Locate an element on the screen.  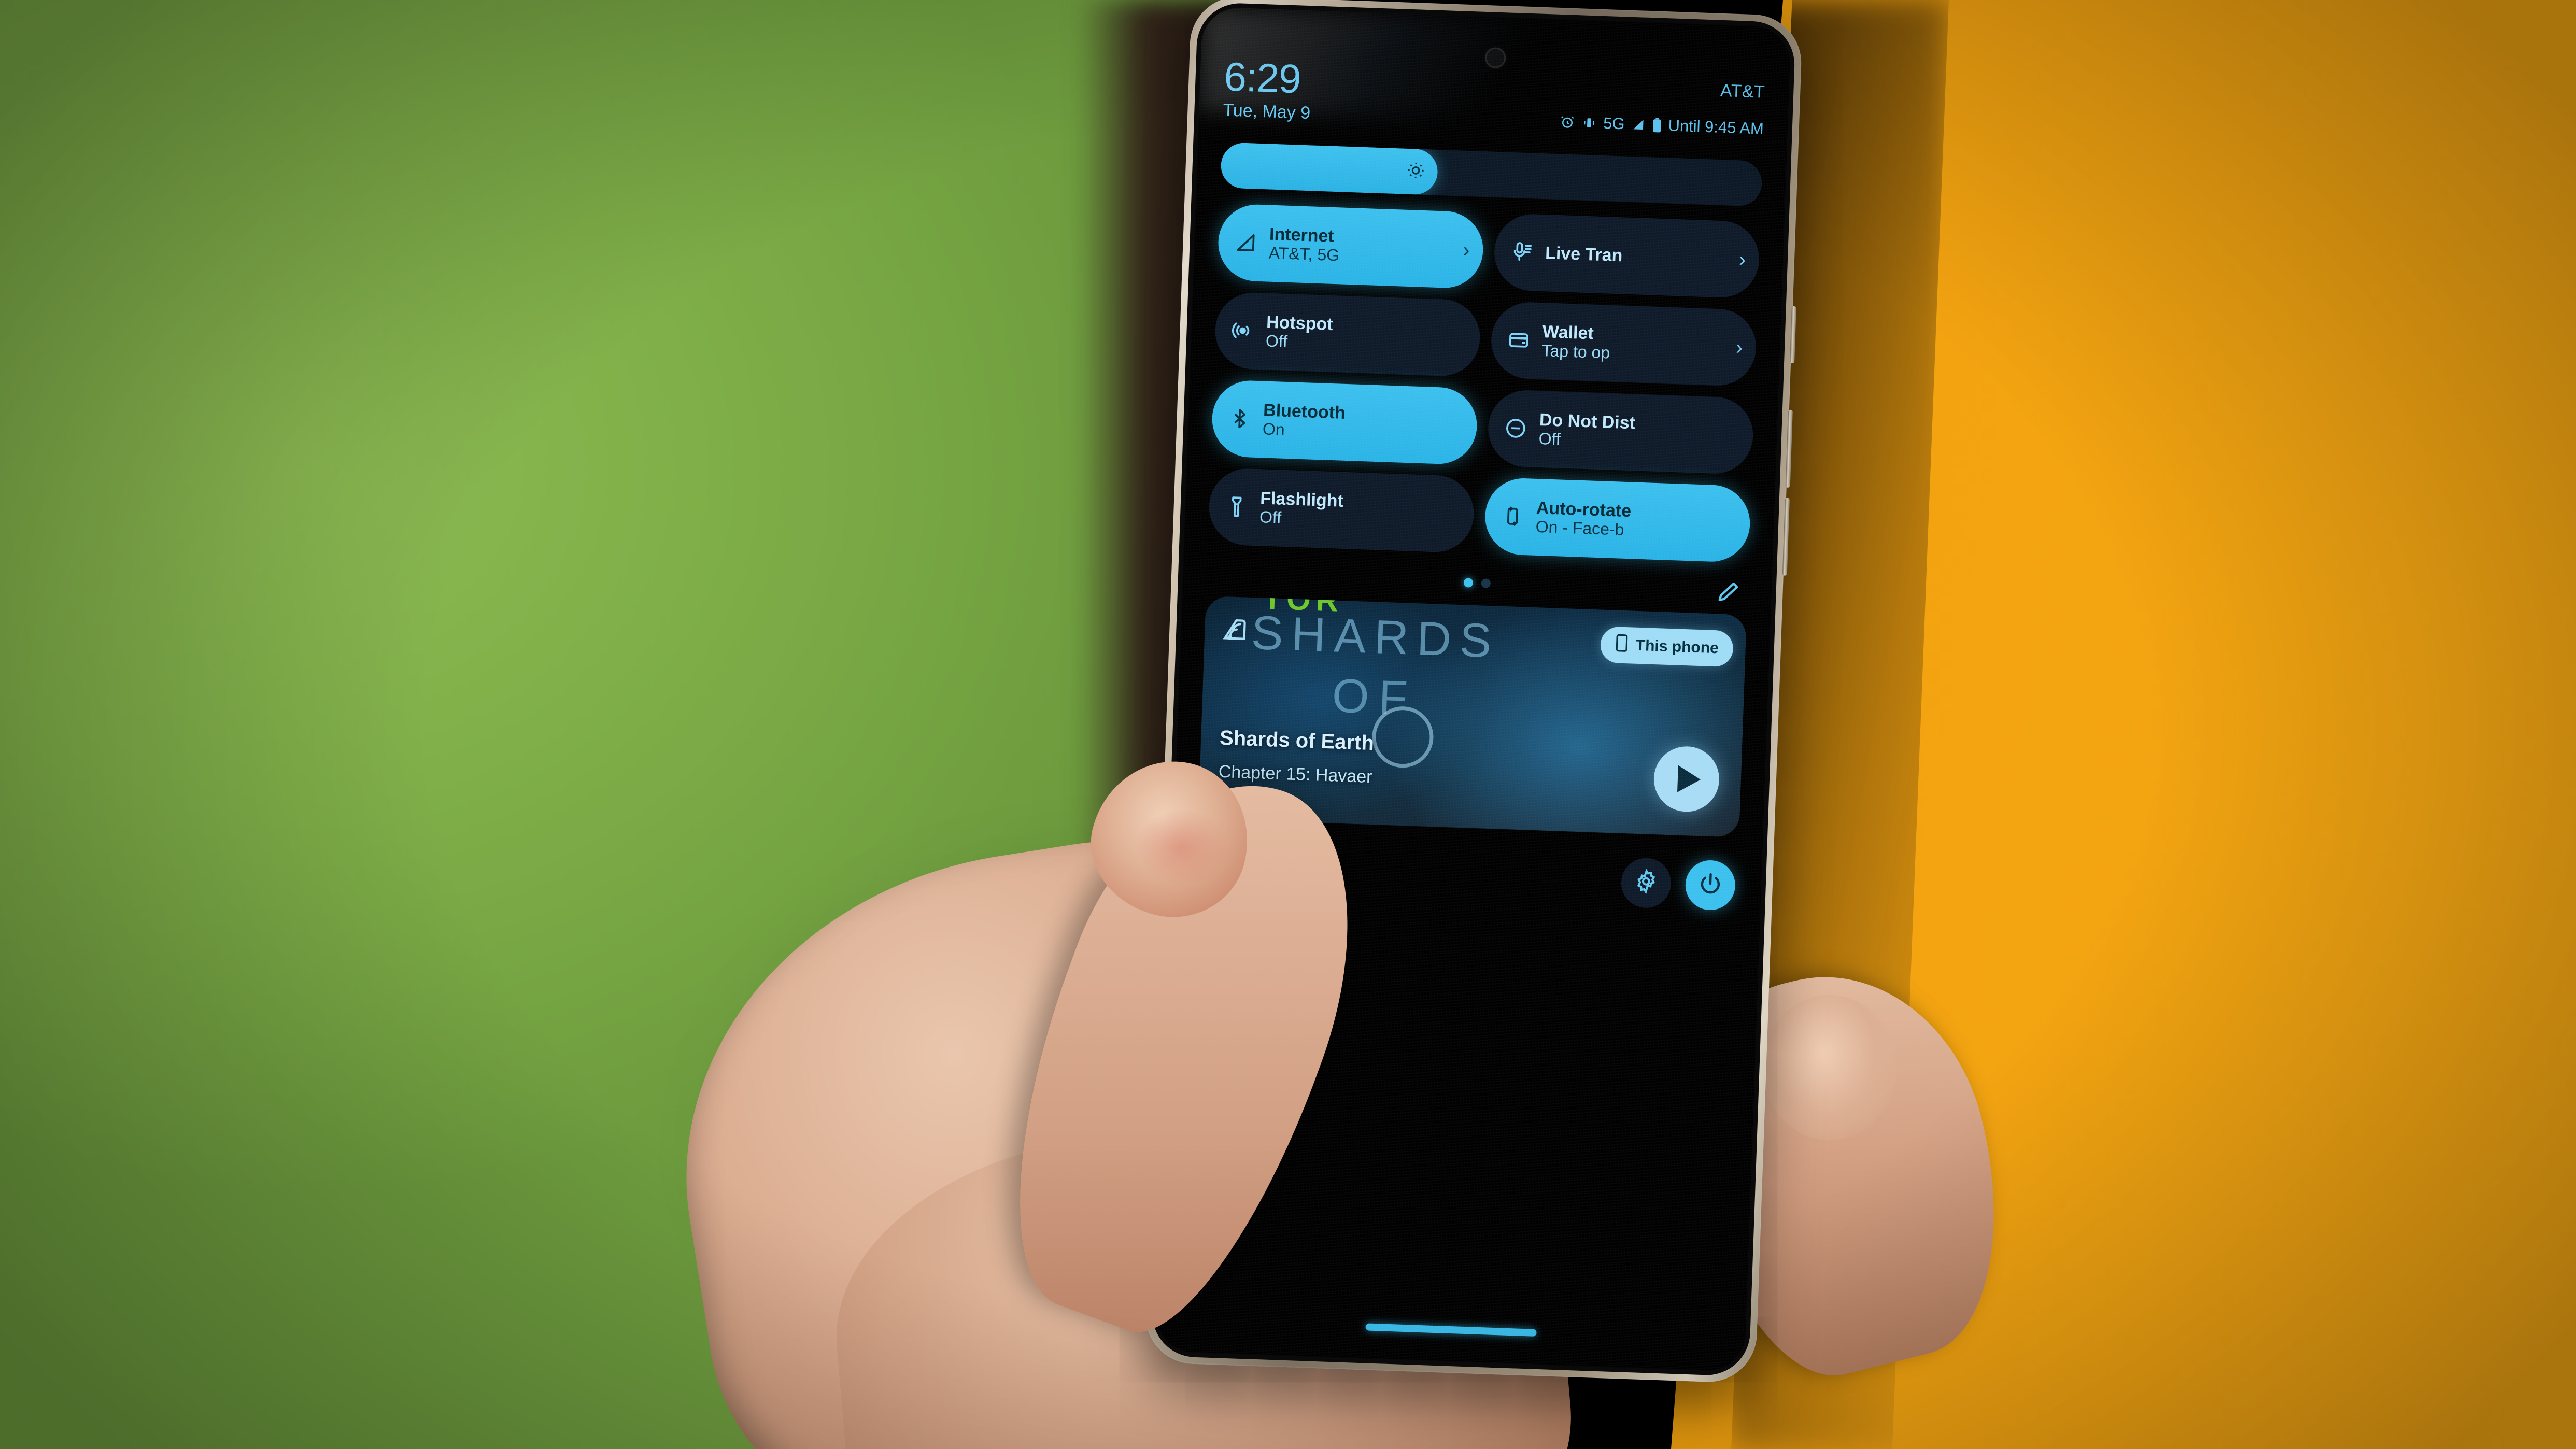
hotspot-icon is located at coordinates (1242, 330).